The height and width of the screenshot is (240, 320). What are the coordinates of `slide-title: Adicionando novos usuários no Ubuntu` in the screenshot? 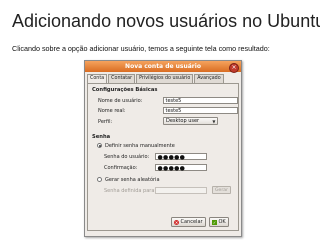 It's located at (166, 21).